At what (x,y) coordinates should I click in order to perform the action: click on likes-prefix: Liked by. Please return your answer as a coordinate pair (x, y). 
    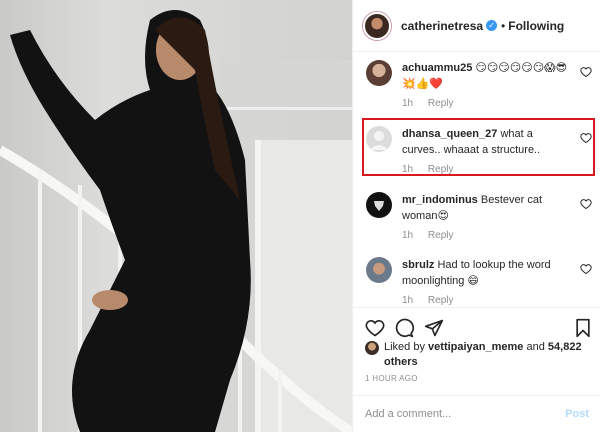
    Looking at the image, I should click on (404, 347).